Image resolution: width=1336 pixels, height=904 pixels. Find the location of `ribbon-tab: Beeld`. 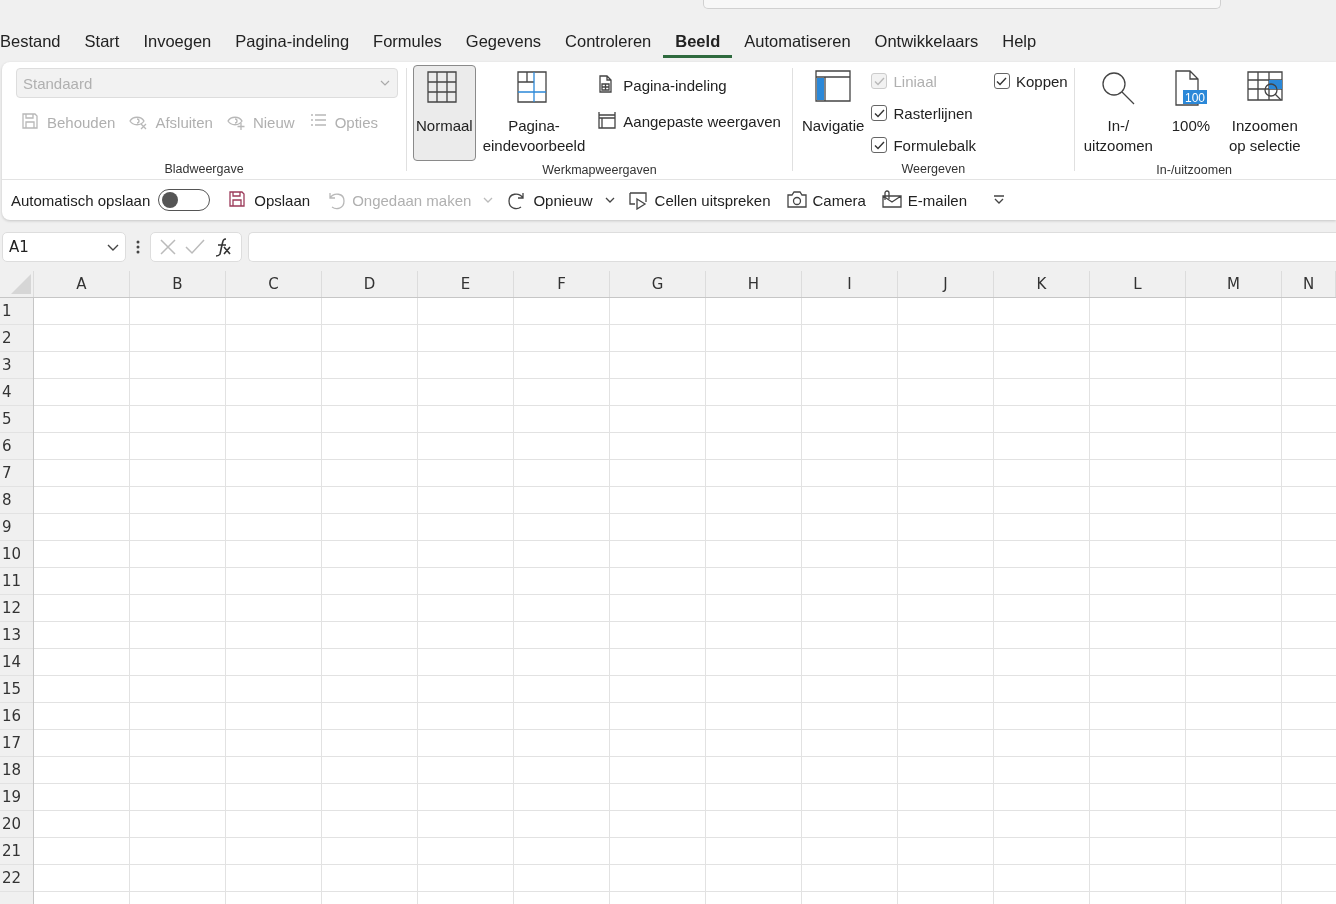

ribbon-tab: Beeld is located at coordinates (698, 42).